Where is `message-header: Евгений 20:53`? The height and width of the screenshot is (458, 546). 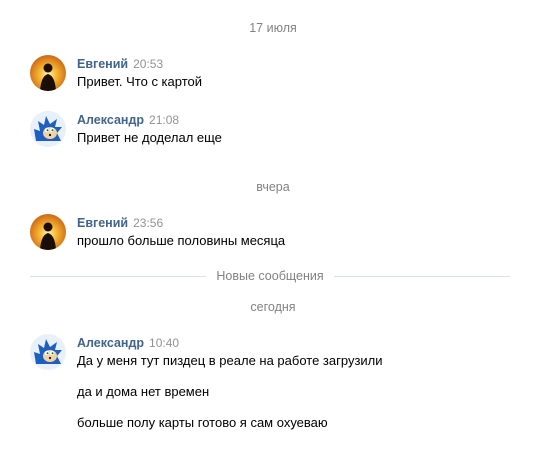 message-header: Евгений 20:53 is located at coordinates (120, 63).